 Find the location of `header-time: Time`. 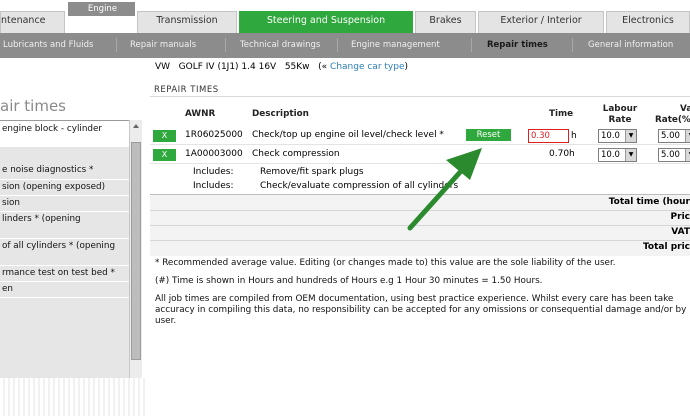

header-time: Time is located at coordinates (561, 114).